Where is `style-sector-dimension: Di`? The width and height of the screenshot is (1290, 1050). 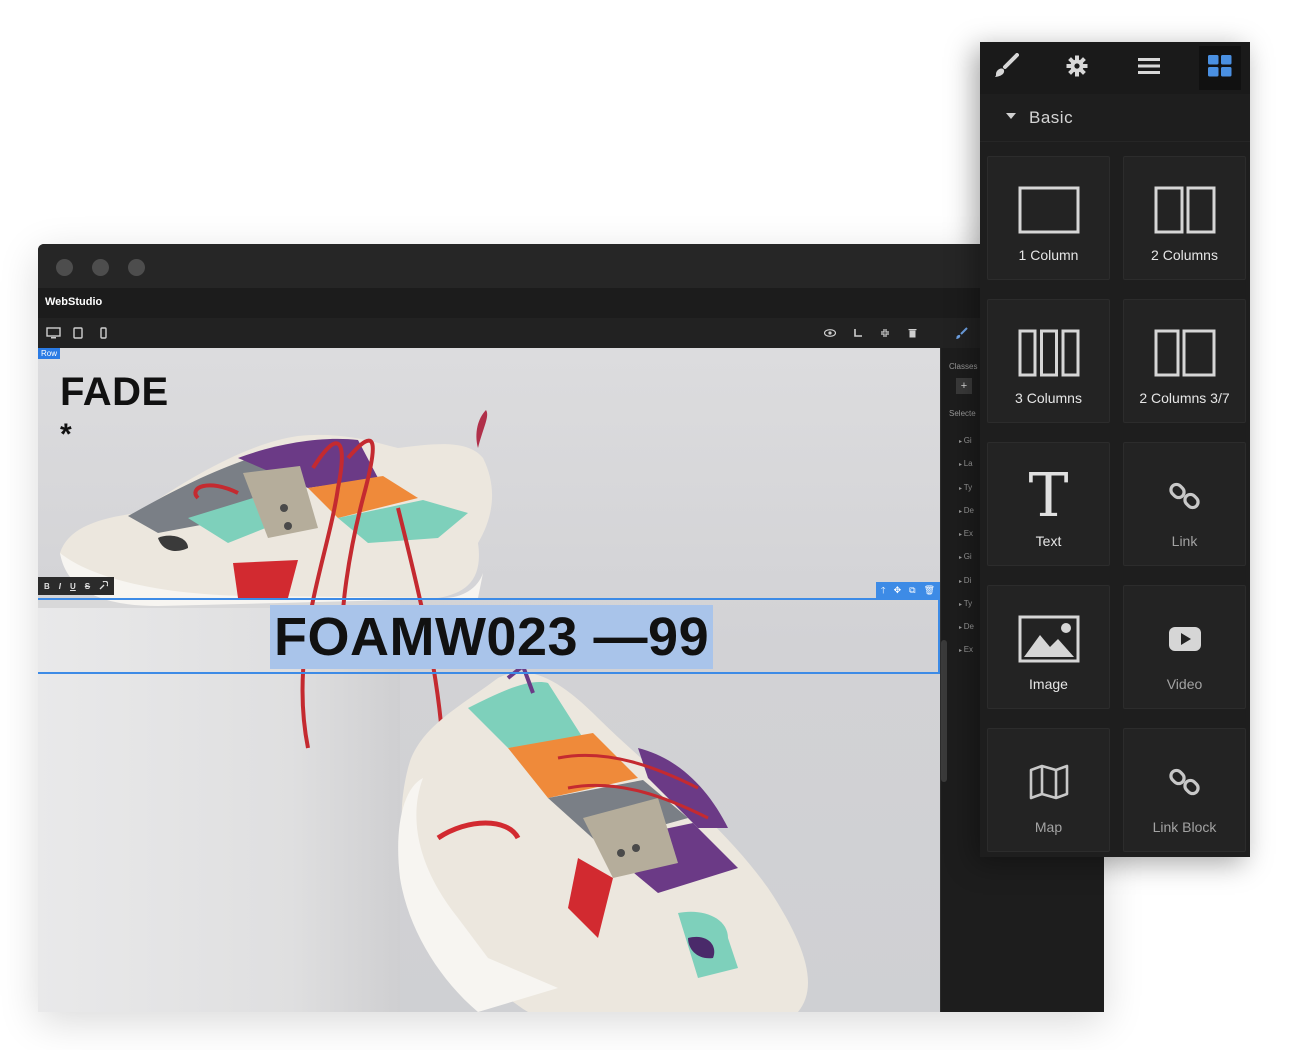
style-sector-dimension: Di is located at coordinates (965, 580).